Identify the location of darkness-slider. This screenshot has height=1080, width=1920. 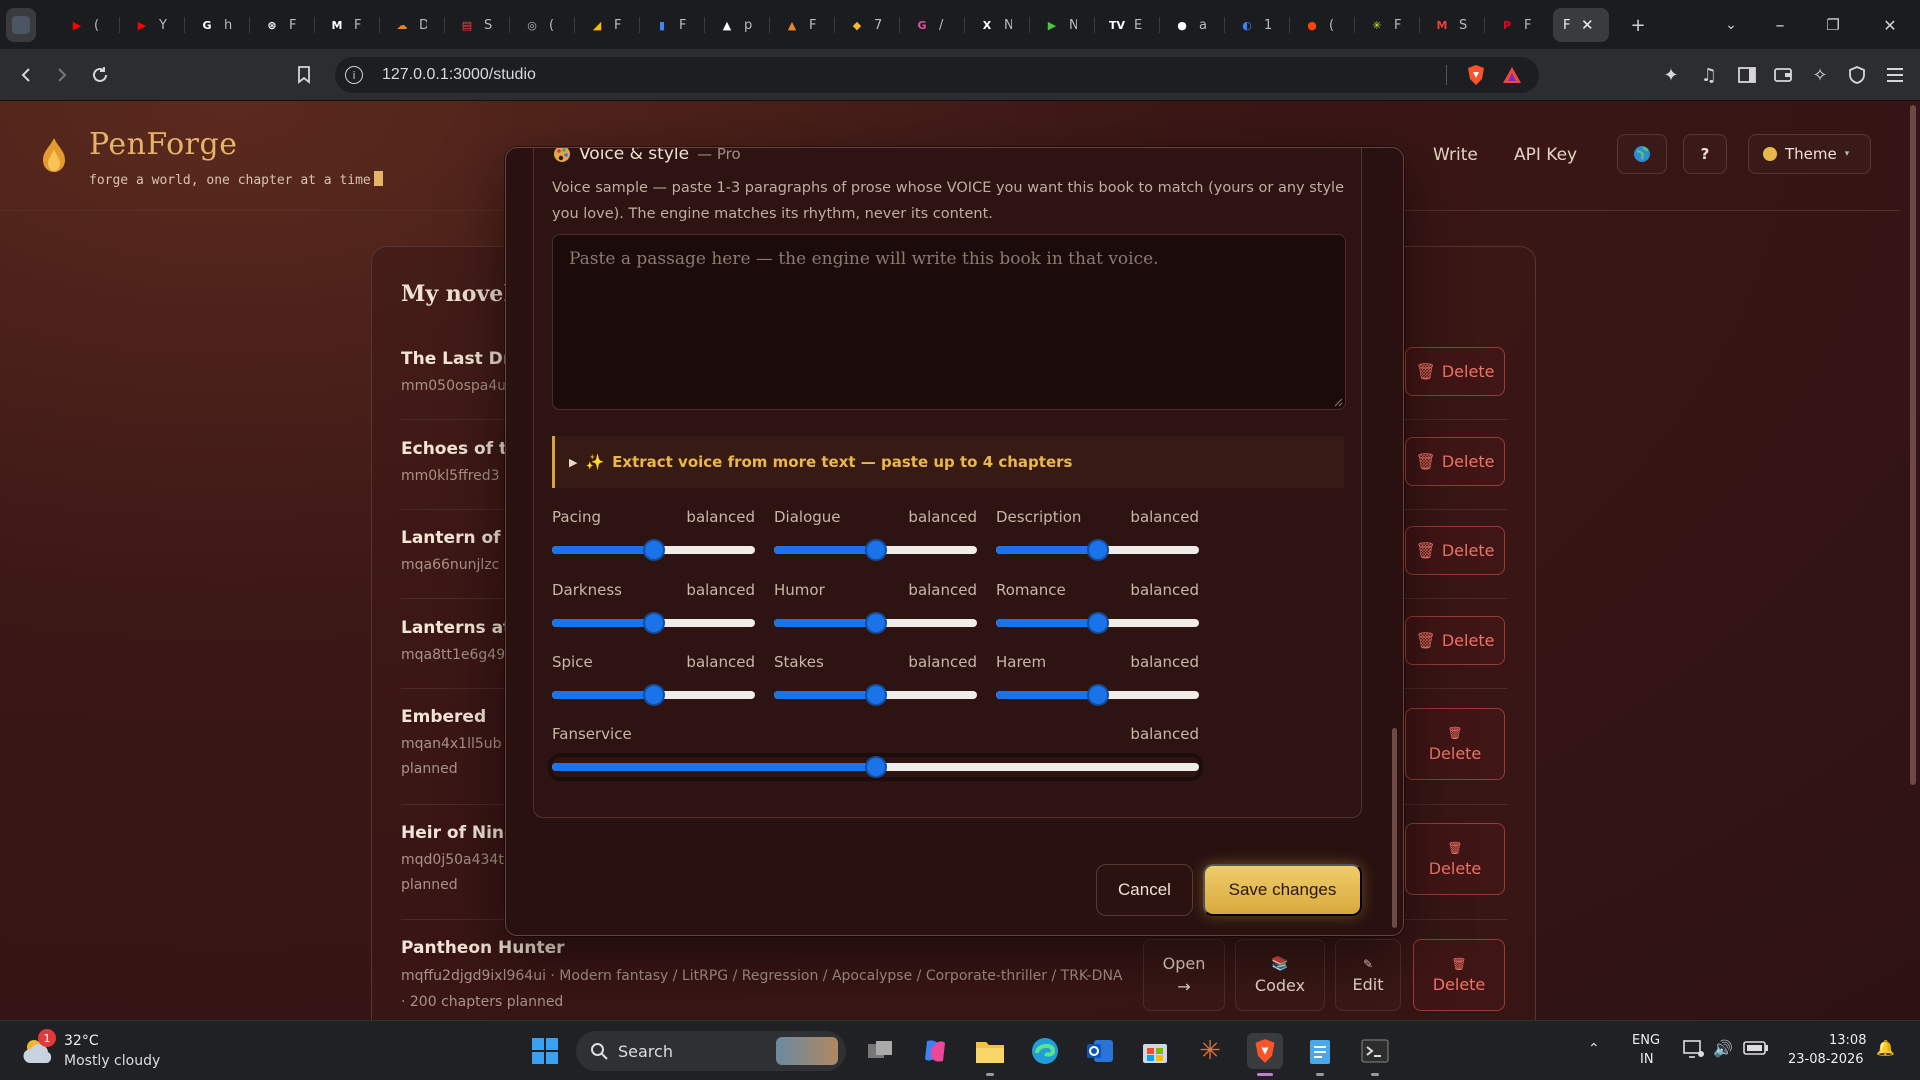
(653, 623).